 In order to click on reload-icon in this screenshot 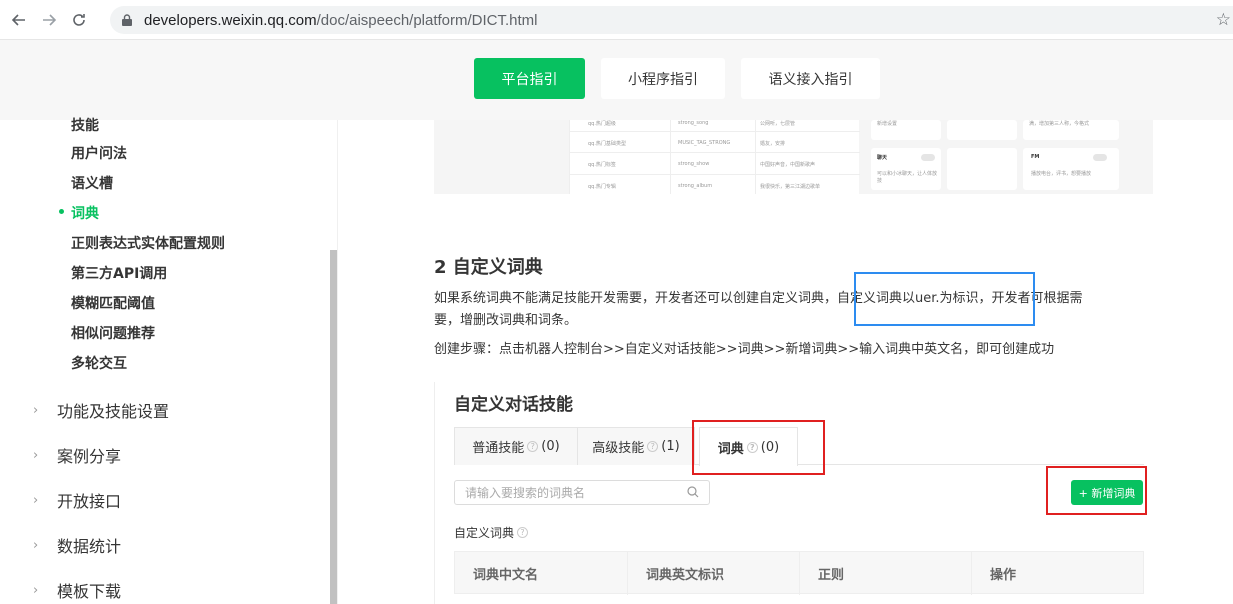, I will do `click(79, 20)`.